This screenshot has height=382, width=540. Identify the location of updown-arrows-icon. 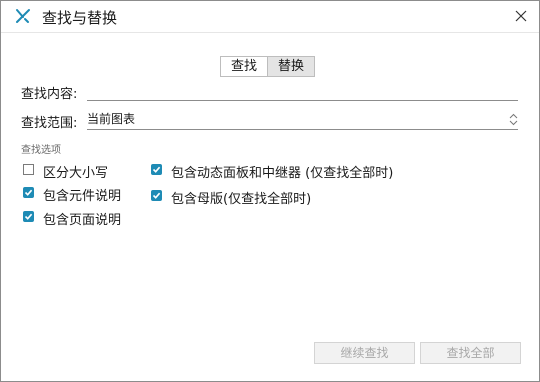
(513, 119).